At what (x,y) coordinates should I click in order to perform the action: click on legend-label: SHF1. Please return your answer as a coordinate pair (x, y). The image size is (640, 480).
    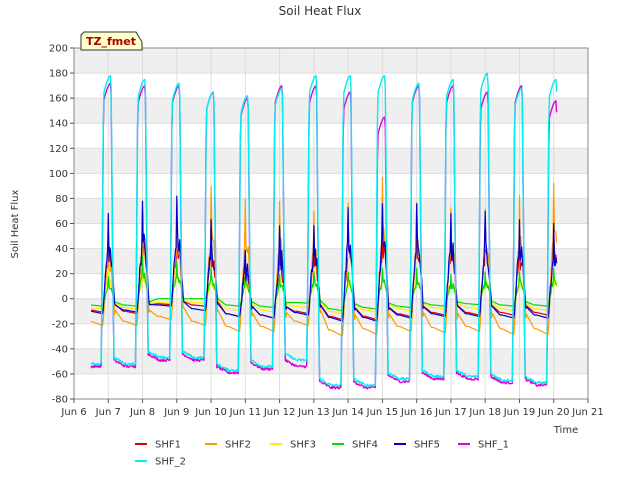
    Looking at the image, I should click on (168, 445).